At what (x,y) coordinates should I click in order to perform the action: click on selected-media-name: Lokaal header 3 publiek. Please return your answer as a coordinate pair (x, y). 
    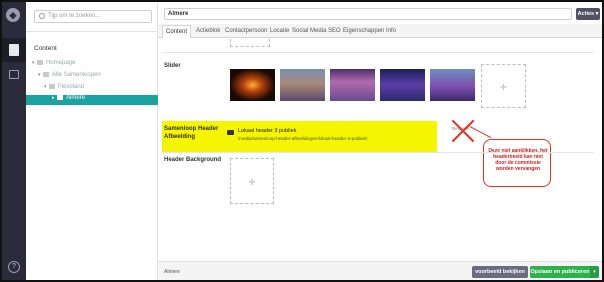
    Looking at the image, I should click on (267, 131).